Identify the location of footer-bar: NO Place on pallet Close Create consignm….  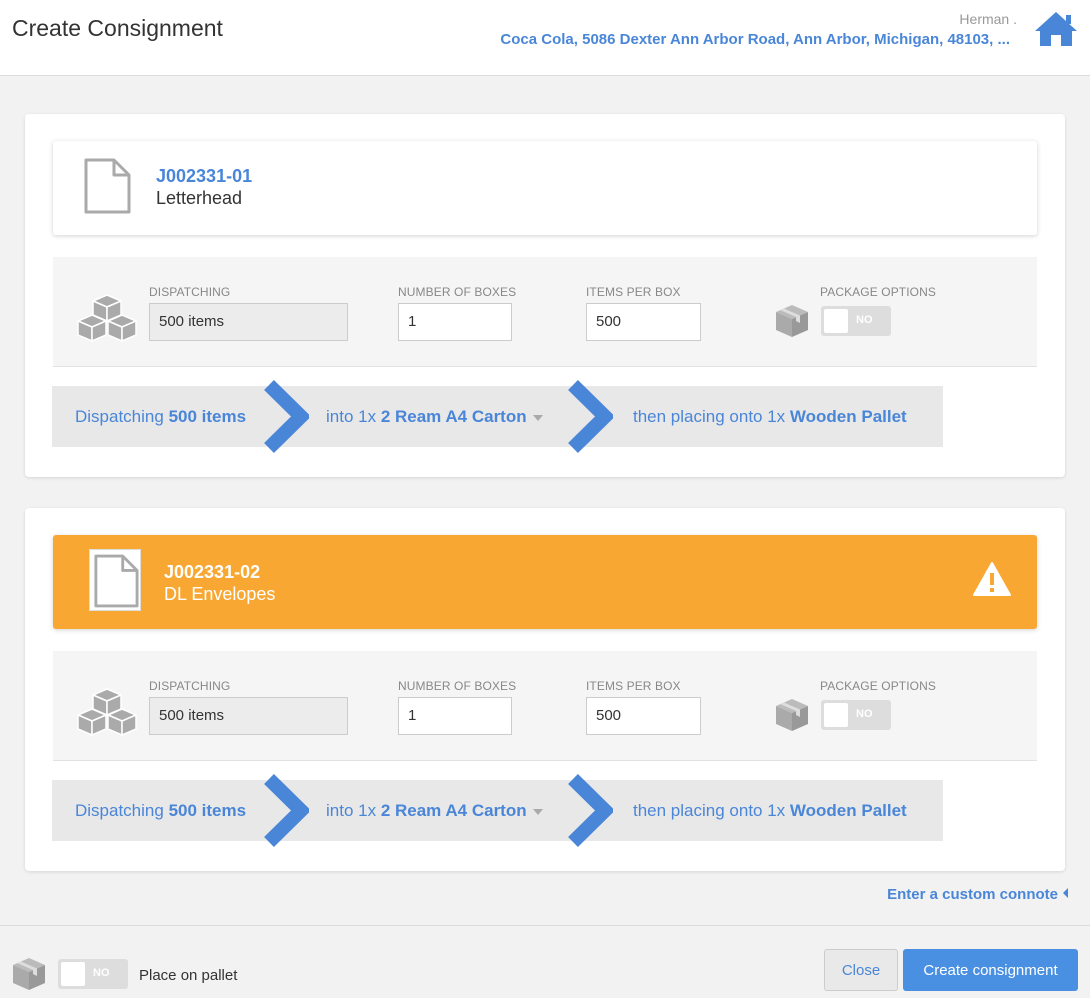
(545, 961).